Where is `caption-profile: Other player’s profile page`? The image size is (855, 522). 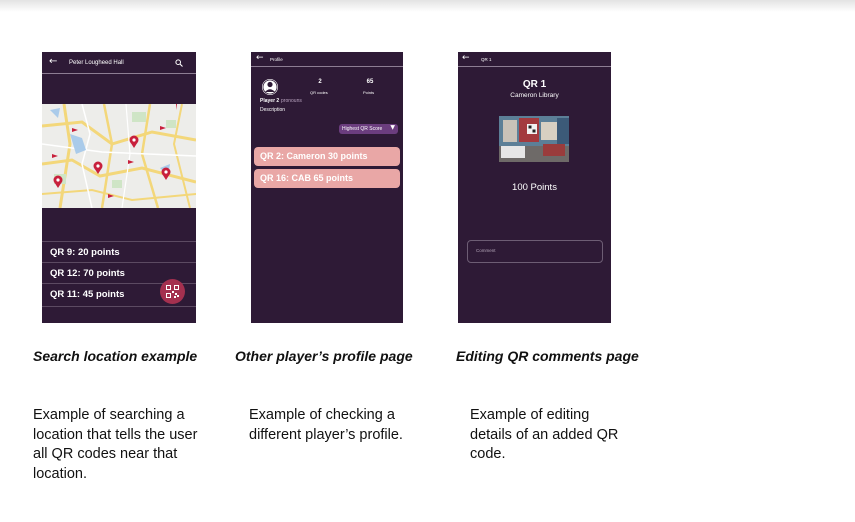 caption-profile: Other player’s profile page is located at coordinates (324, 356).